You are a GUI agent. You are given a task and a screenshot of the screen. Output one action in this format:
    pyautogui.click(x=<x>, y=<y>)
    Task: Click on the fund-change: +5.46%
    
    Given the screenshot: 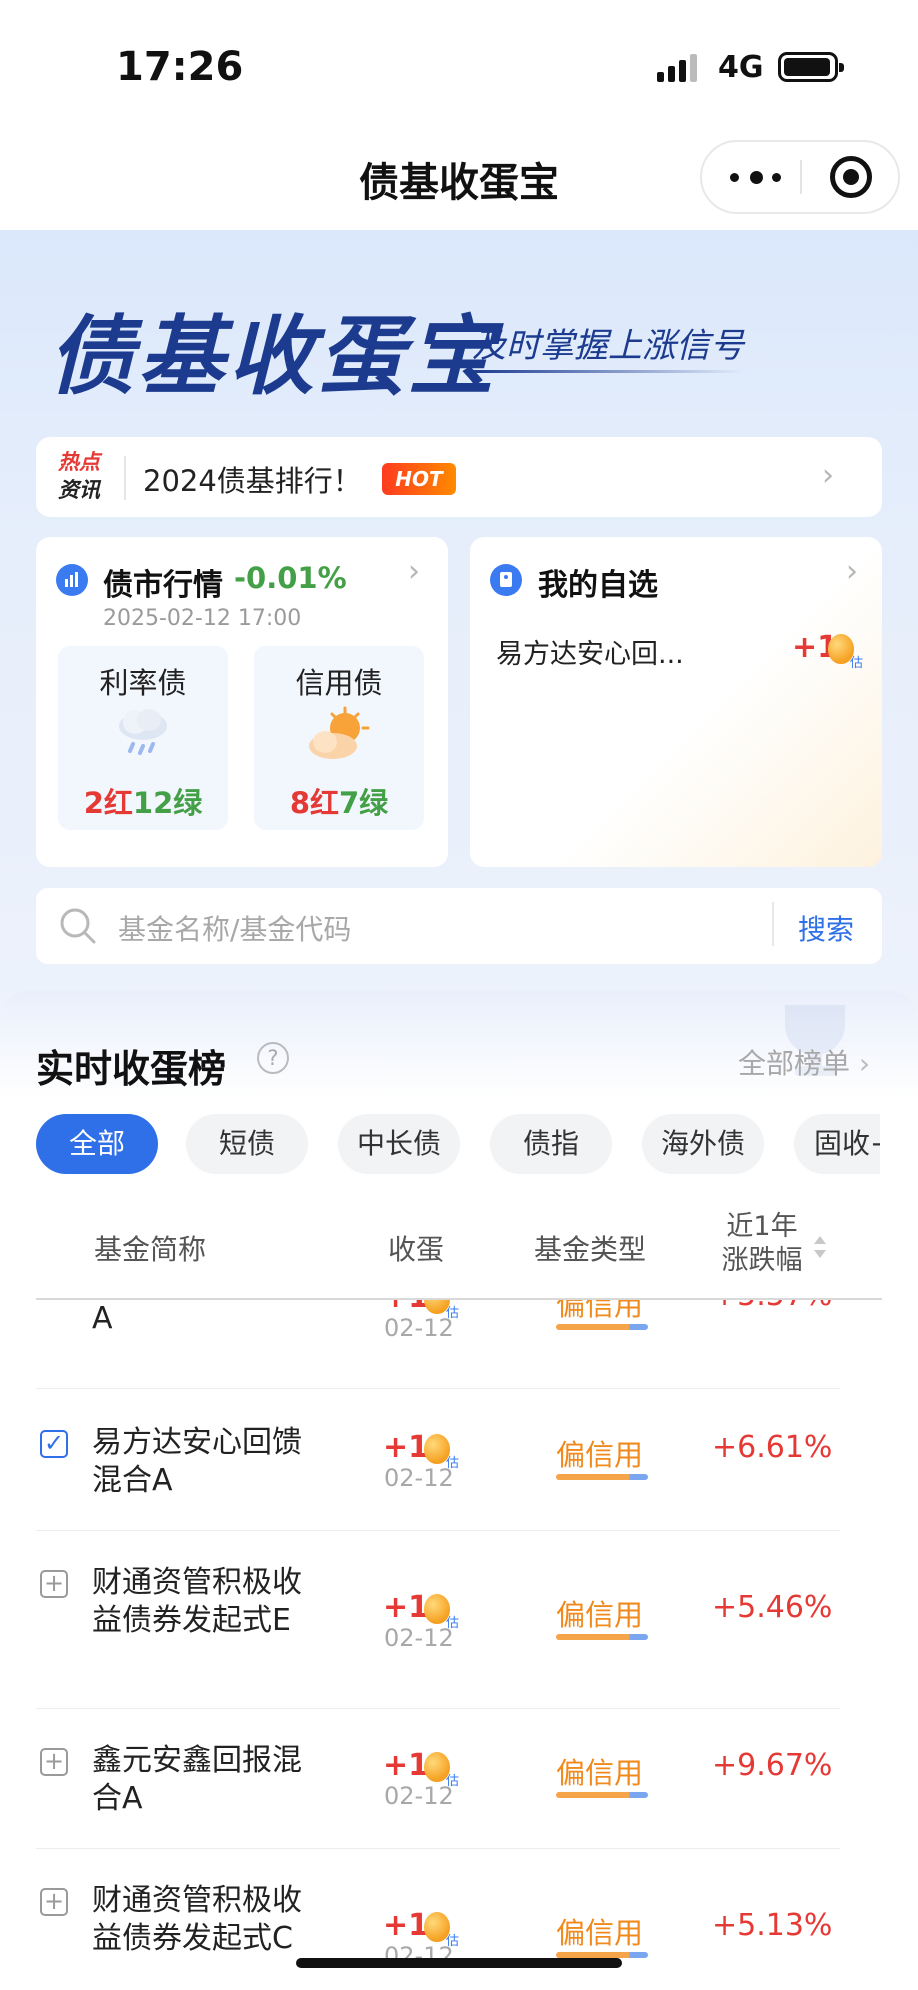 What is the action you would take?
    pyautogui.click(x=772, y=1607)
    